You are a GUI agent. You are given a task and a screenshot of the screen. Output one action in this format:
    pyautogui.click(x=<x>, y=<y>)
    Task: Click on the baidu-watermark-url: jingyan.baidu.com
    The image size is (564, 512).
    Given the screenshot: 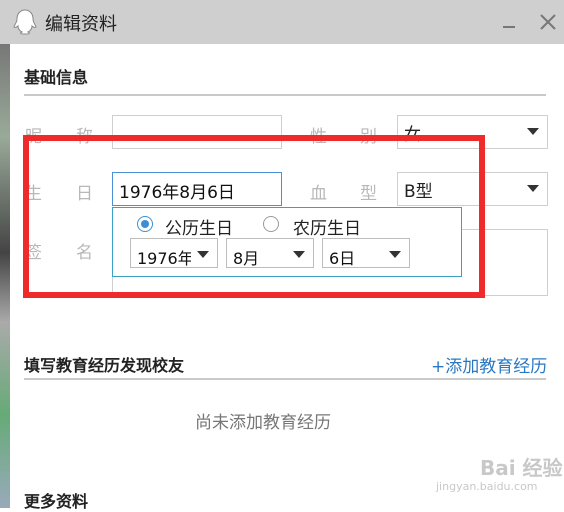 What is the action you would take?
    pyautogui.click(x=487, y=486)
    